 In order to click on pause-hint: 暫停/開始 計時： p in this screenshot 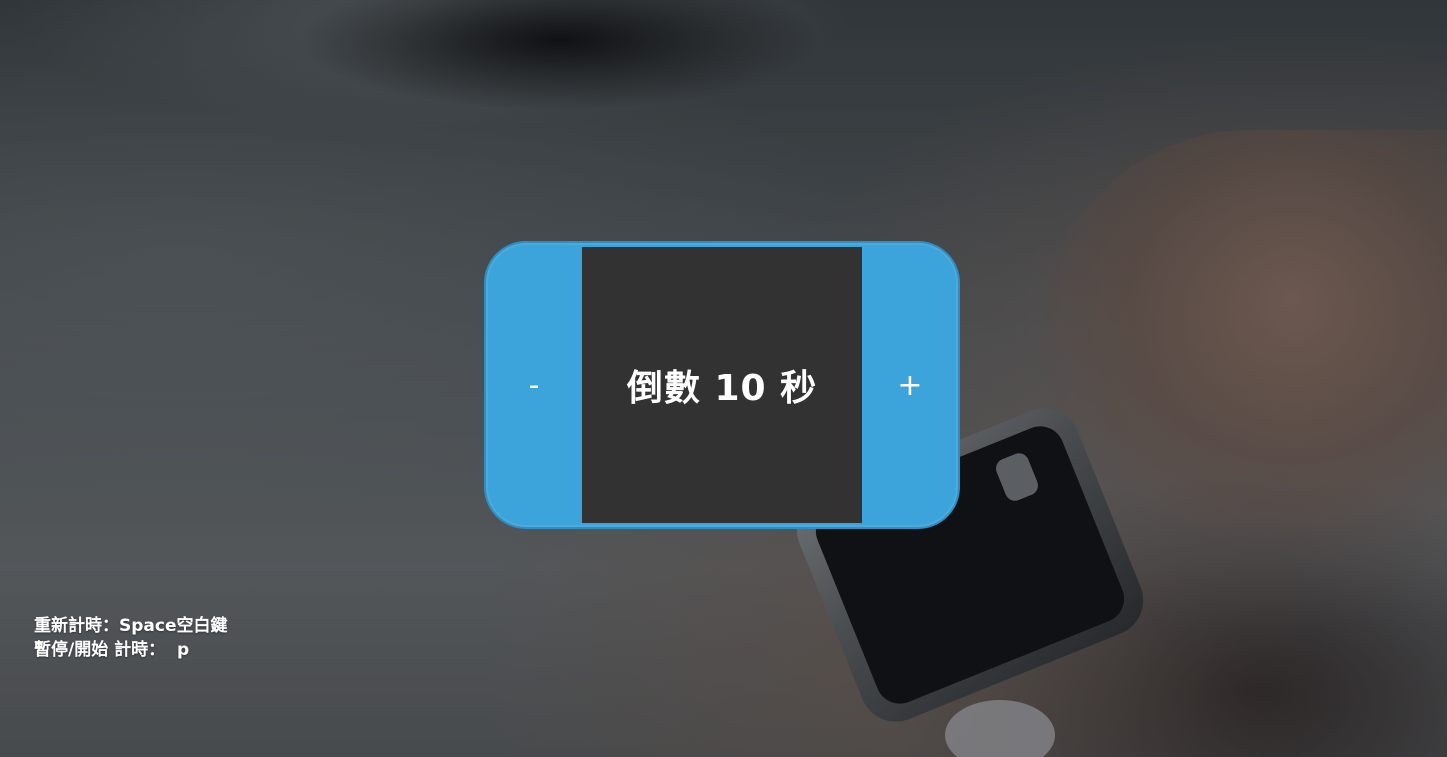, I will do `click(112, 650)`.